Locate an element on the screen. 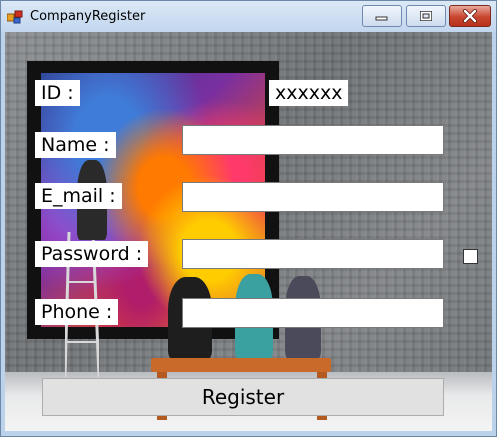  email-input is located at coordinates (313, 197).